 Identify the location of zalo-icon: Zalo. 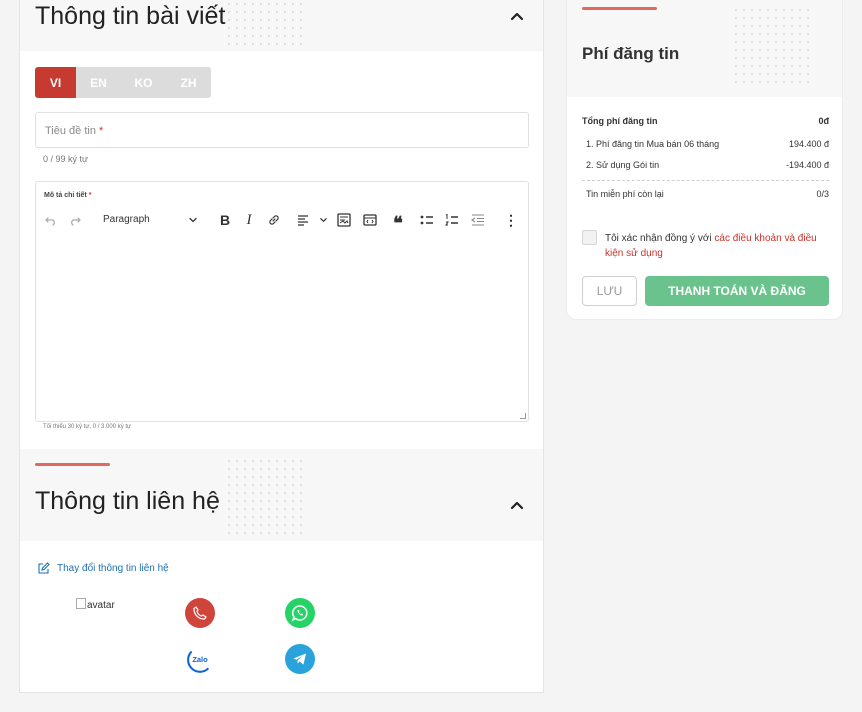
(198, 661).